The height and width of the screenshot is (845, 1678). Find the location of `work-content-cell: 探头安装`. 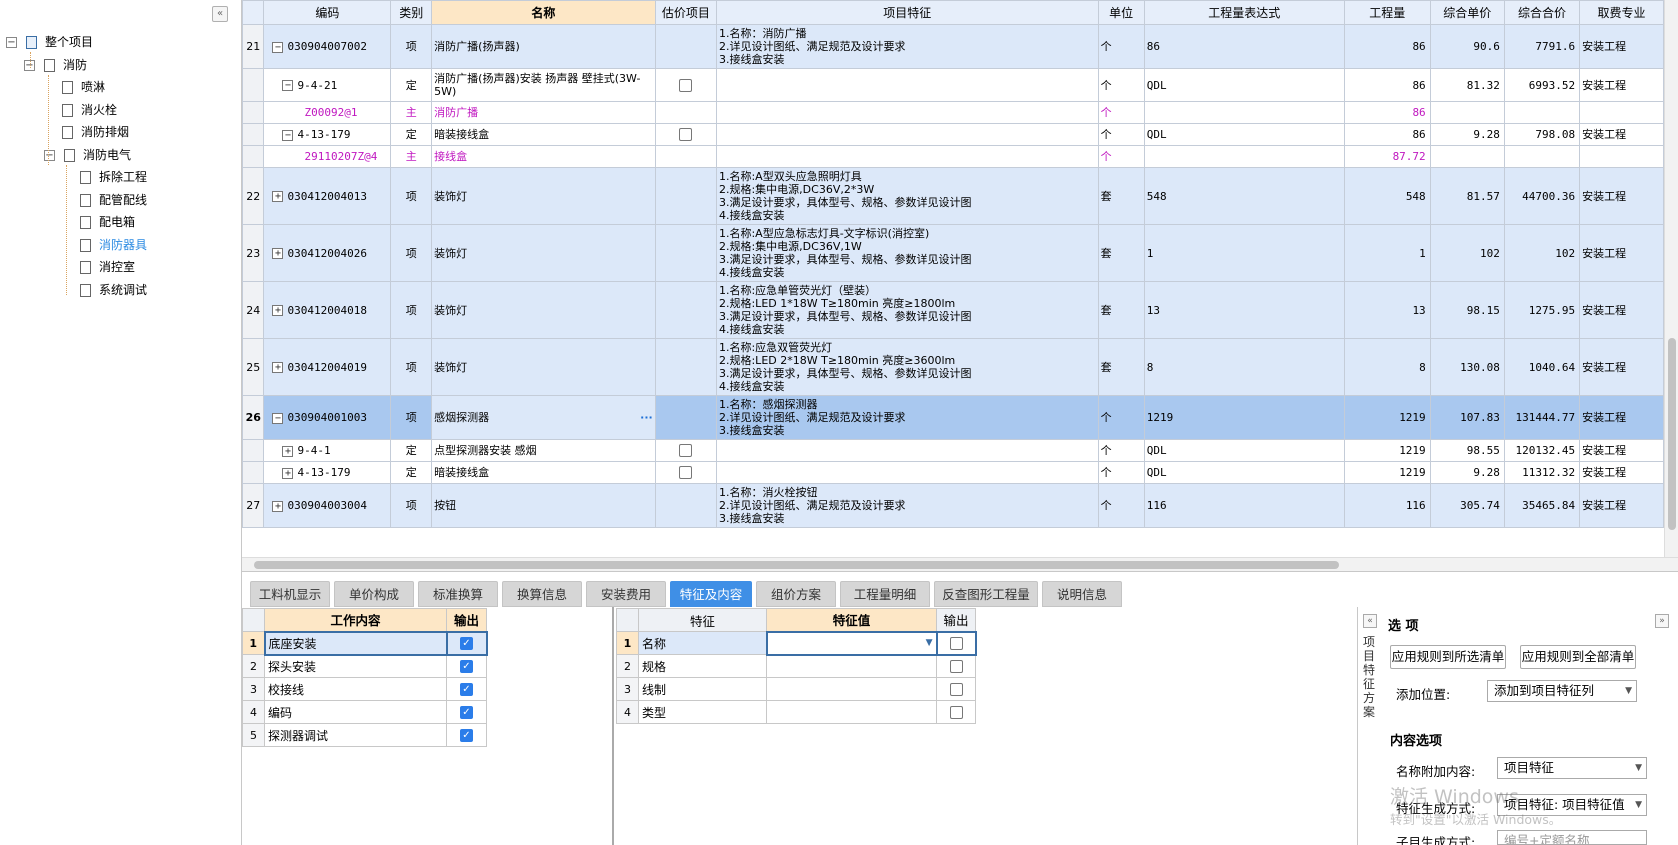

work-content-cell: 探头安装 is located at coordinates (355, 666).